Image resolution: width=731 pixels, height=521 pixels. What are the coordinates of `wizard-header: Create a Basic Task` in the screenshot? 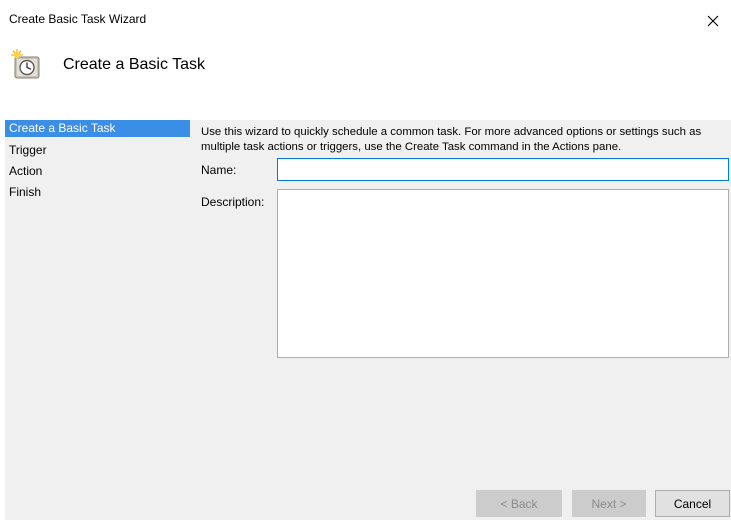 It's located at (365, 68).